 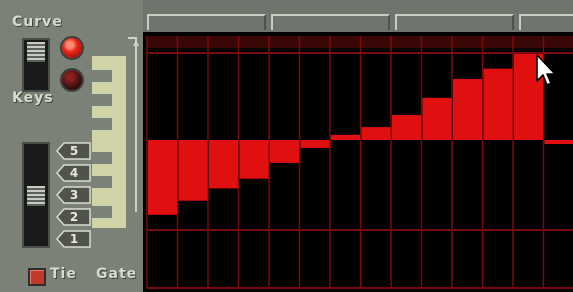 What do you see at coordinates (546, 70) in the screenshot?
I see `mouse-pointer-icon` at bounding box center [546, 70].